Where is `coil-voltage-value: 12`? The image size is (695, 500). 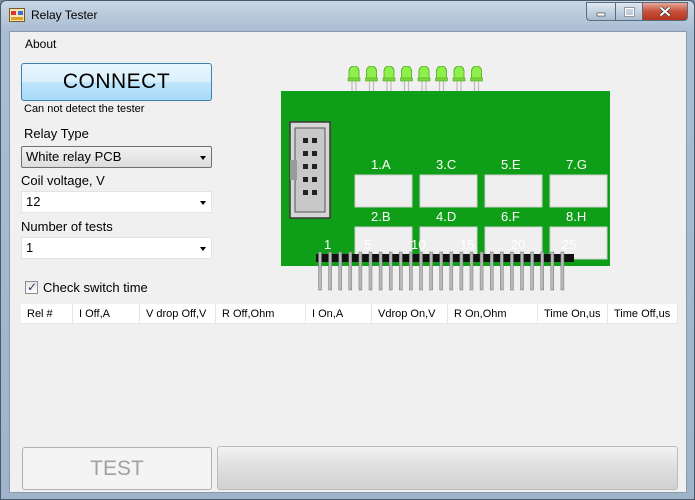 coil-voltage-value: 12 is located at coordinates (33, 201).